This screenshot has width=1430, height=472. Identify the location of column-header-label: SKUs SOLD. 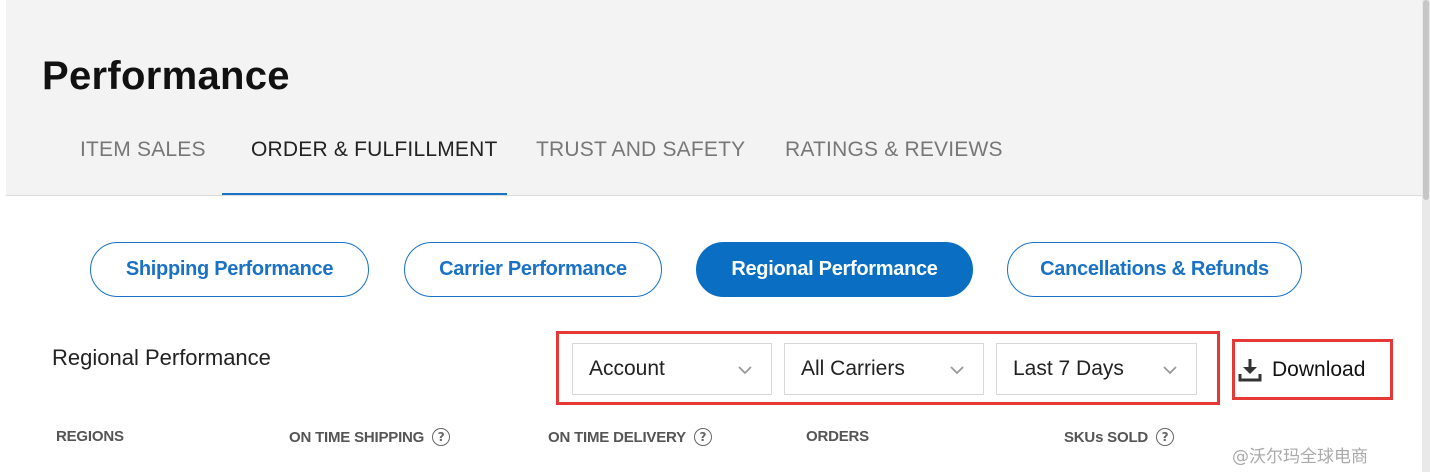
(1106, 437).